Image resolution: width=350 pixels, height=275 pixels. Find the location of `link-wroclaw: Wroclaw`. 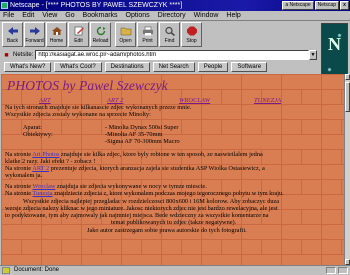

link-wroclaw: Wroclaw is located at coordinates (44, 186).